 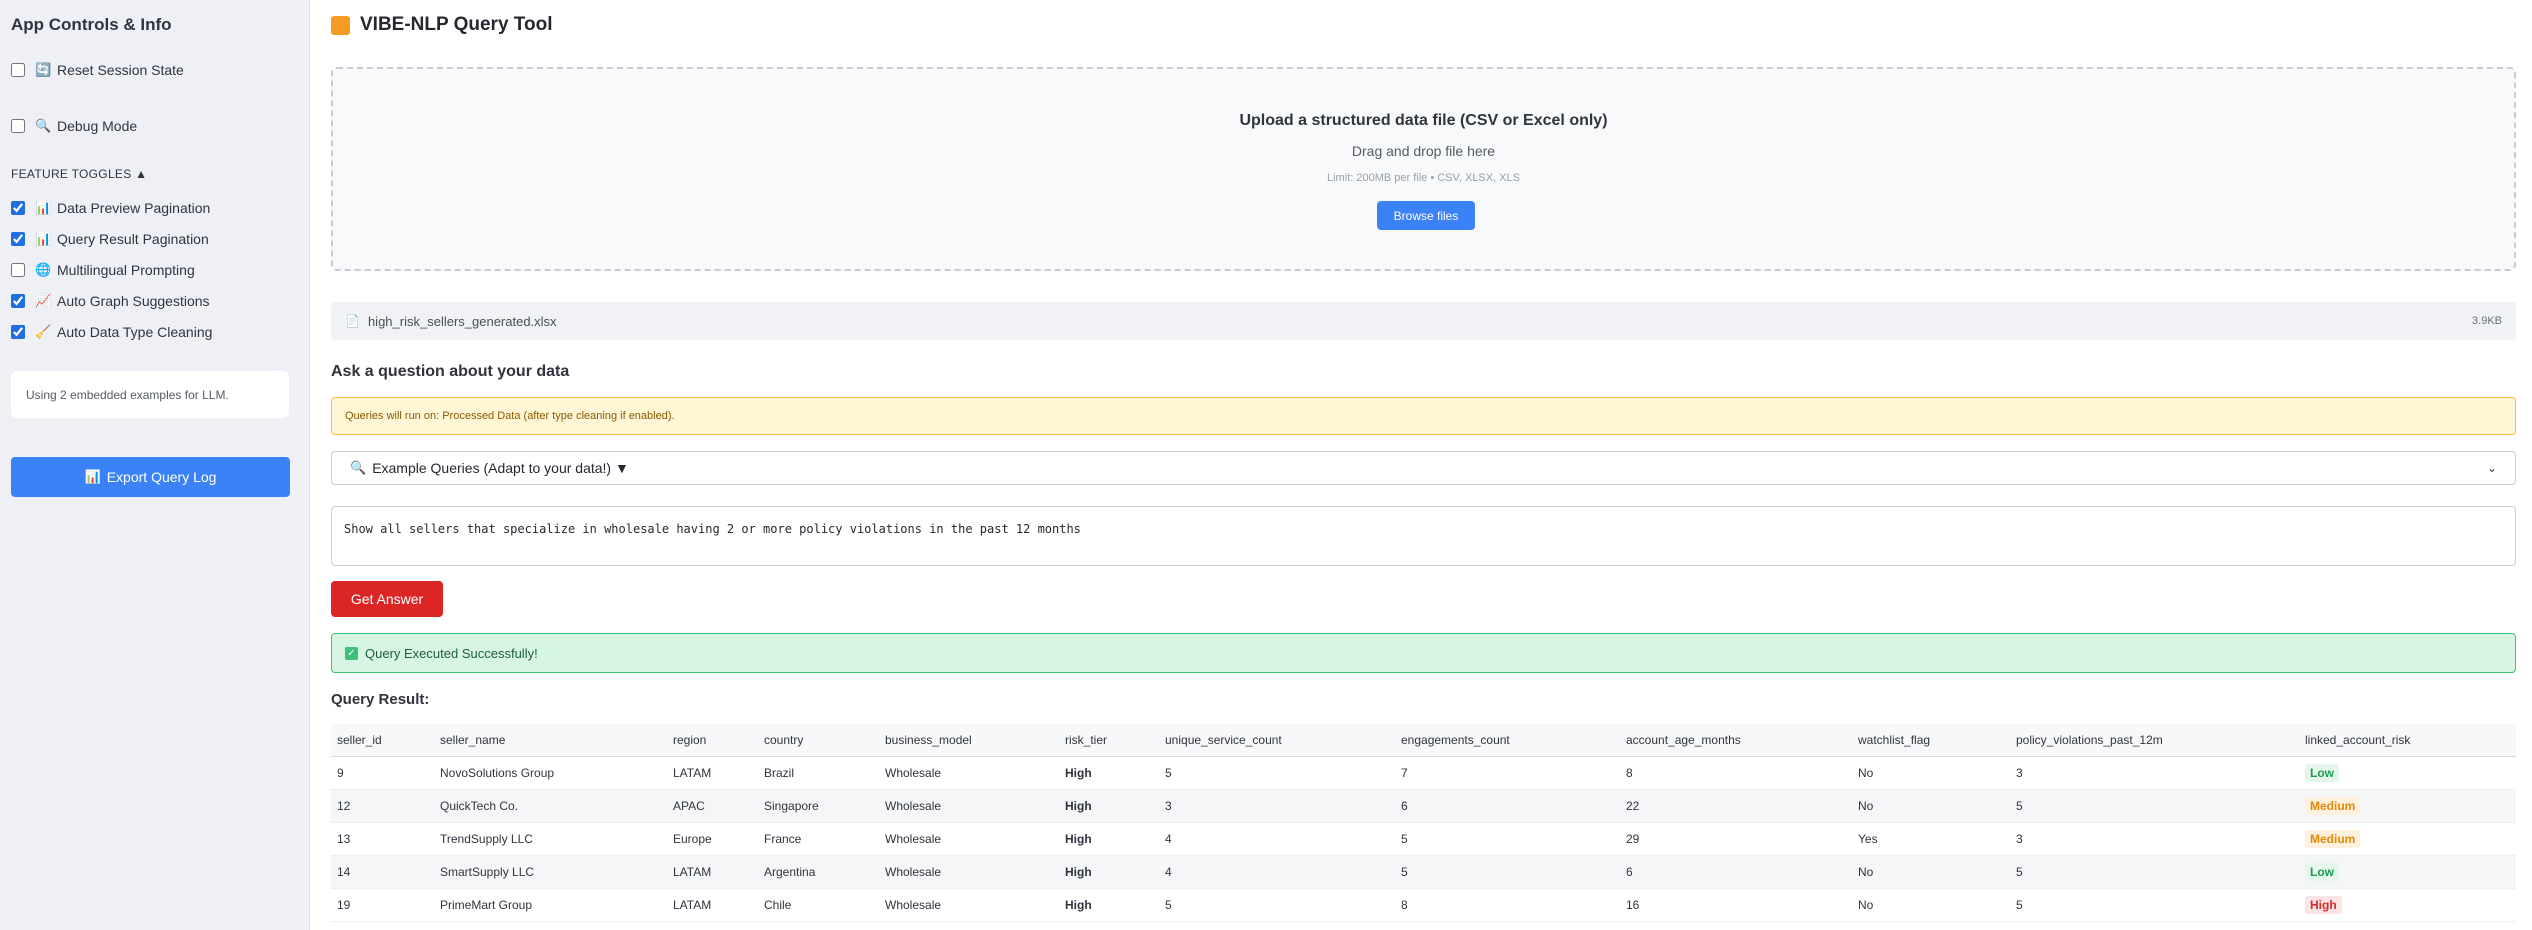 What do you see at coordinates (2407, 740) in the screenshot?
I see `column-header: linked_account_risk` at bounding box center [2407, 740].